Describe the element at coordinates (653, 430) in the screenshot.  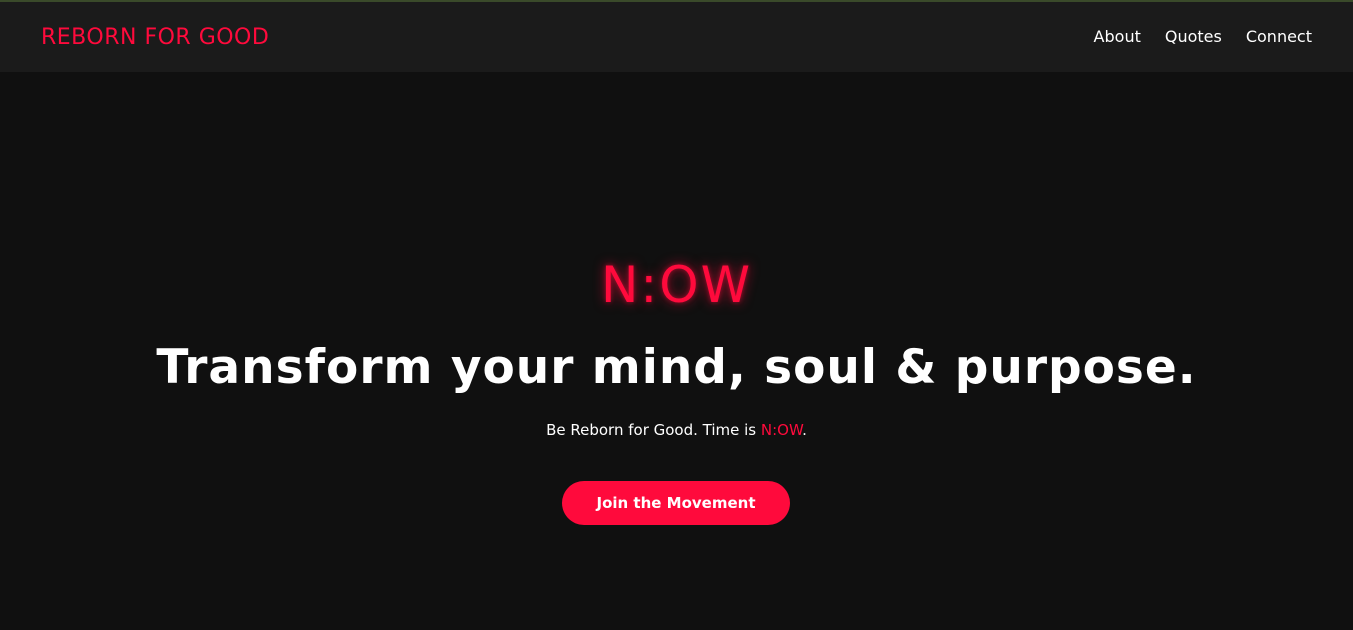
I see `hero-subtitle-prefix: Be Reborn for Good. Time is` at that location.